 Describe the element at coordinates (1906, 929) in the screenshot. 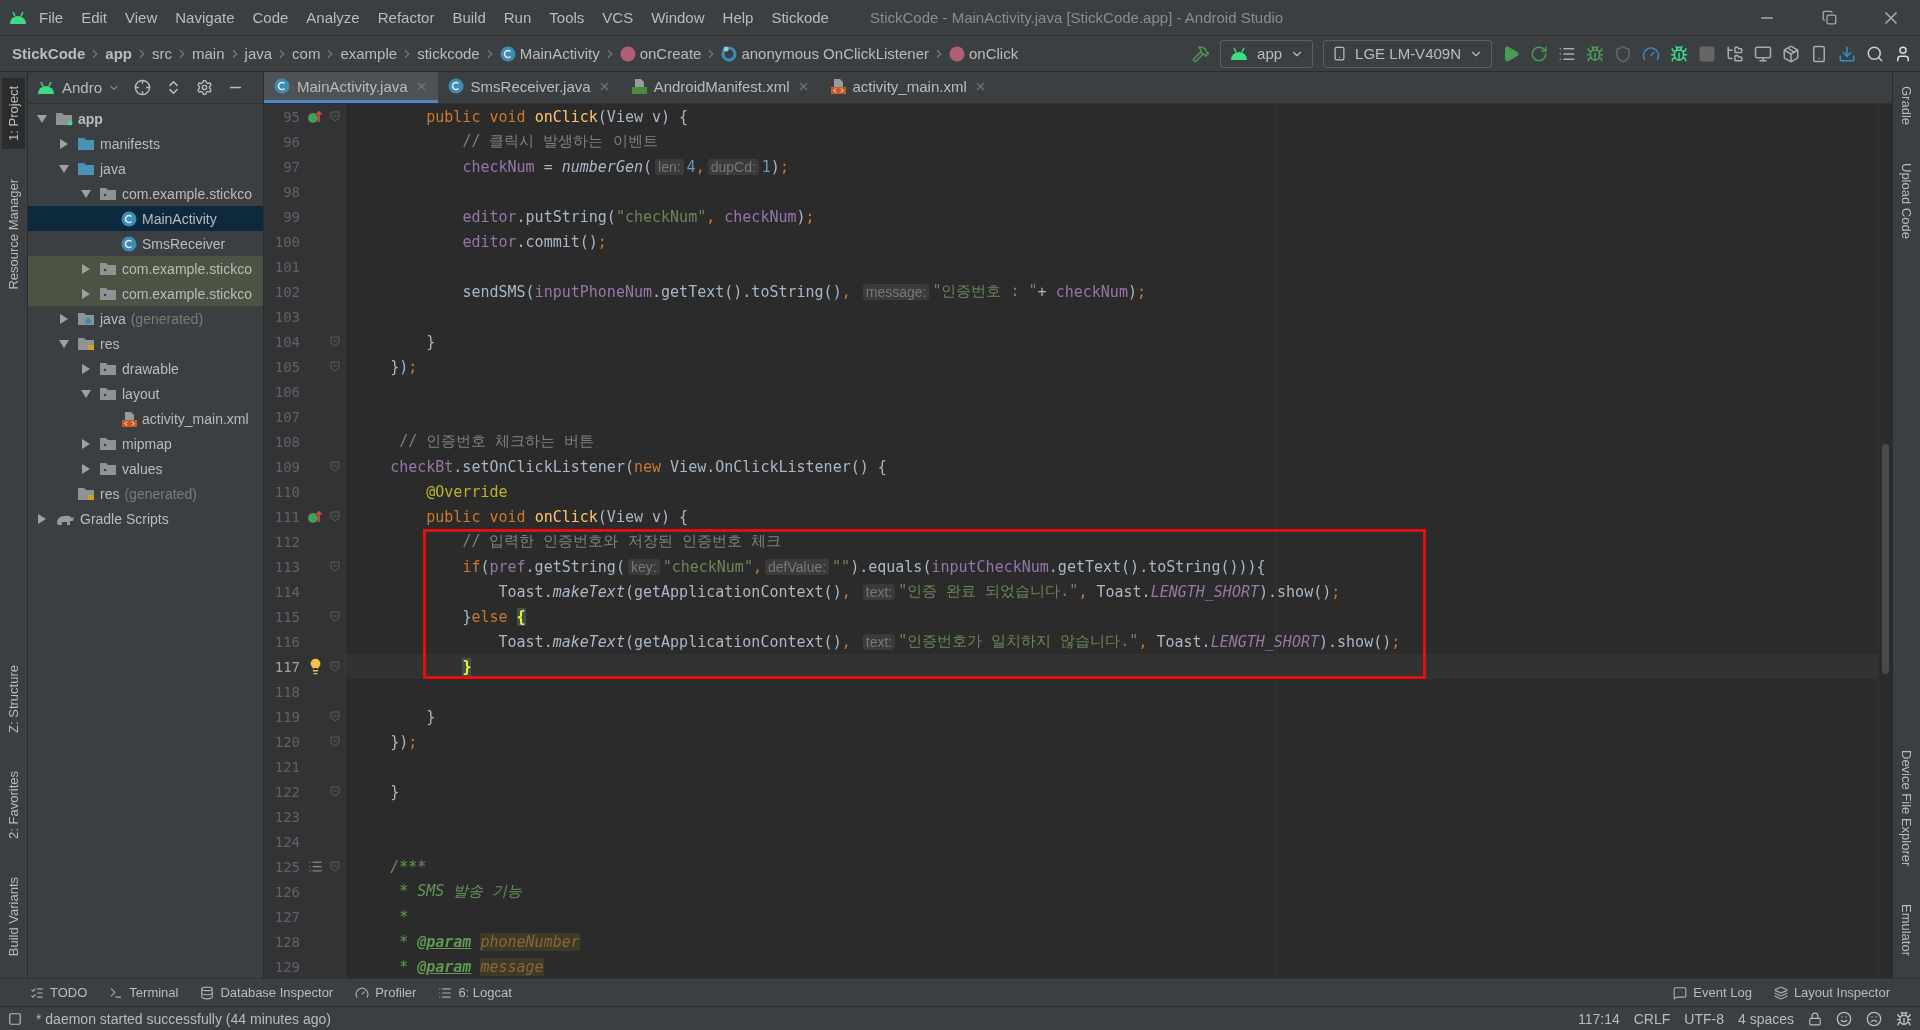

I see `tool-window-tab: Emulator` at that location.